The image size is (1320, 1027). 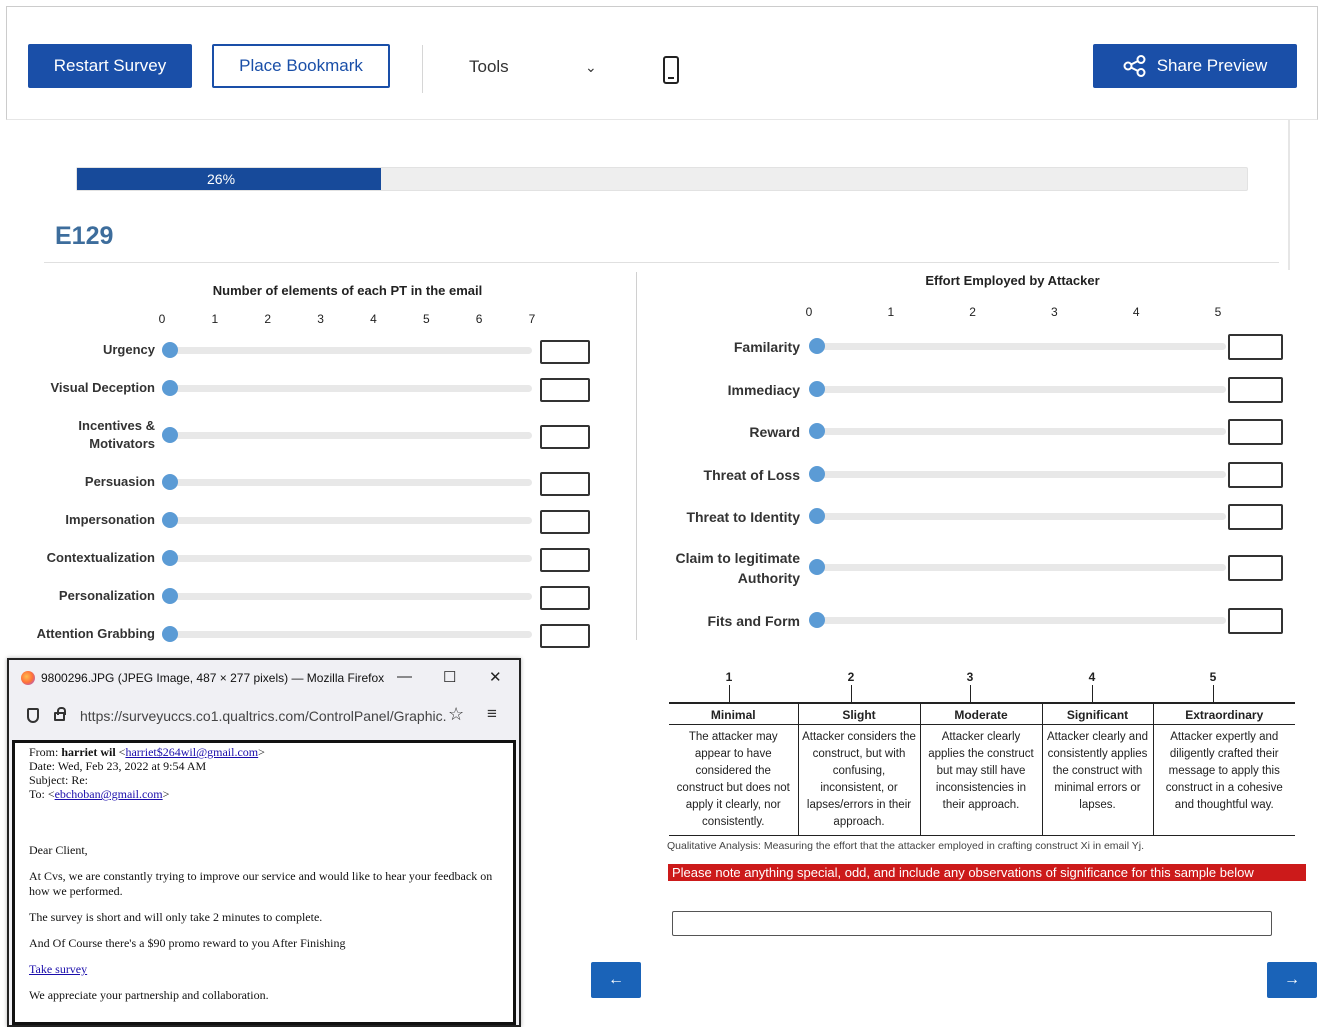 I want to click on left-slider-tick: 7, so click(x=532, y=319).